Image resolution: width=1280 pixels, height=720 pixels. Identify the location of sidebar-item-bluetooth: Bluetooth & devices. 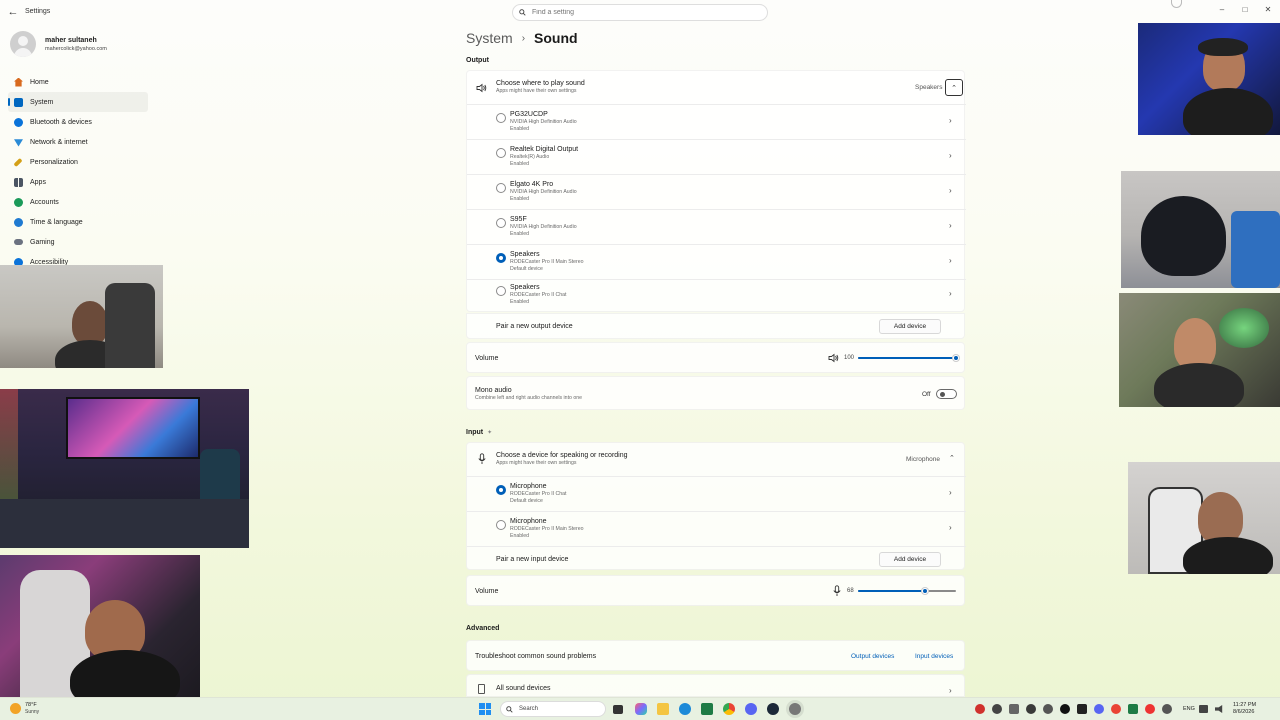
(78, 122).